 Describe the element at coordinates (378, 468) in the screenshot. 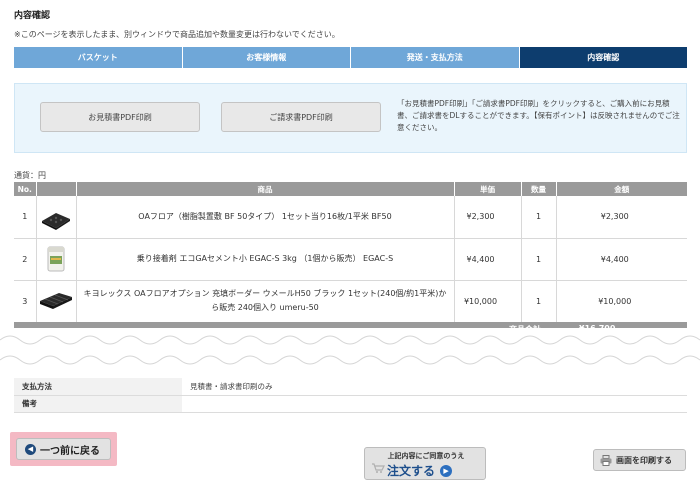

I see `cart-icon` at that location.